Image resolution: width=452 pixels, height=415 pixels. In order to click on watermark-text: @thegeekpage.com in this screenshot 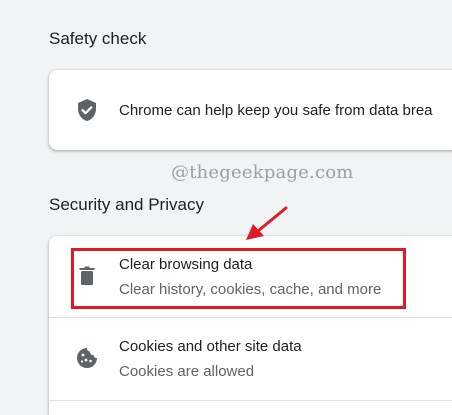, I will do `click(262, 172)`.